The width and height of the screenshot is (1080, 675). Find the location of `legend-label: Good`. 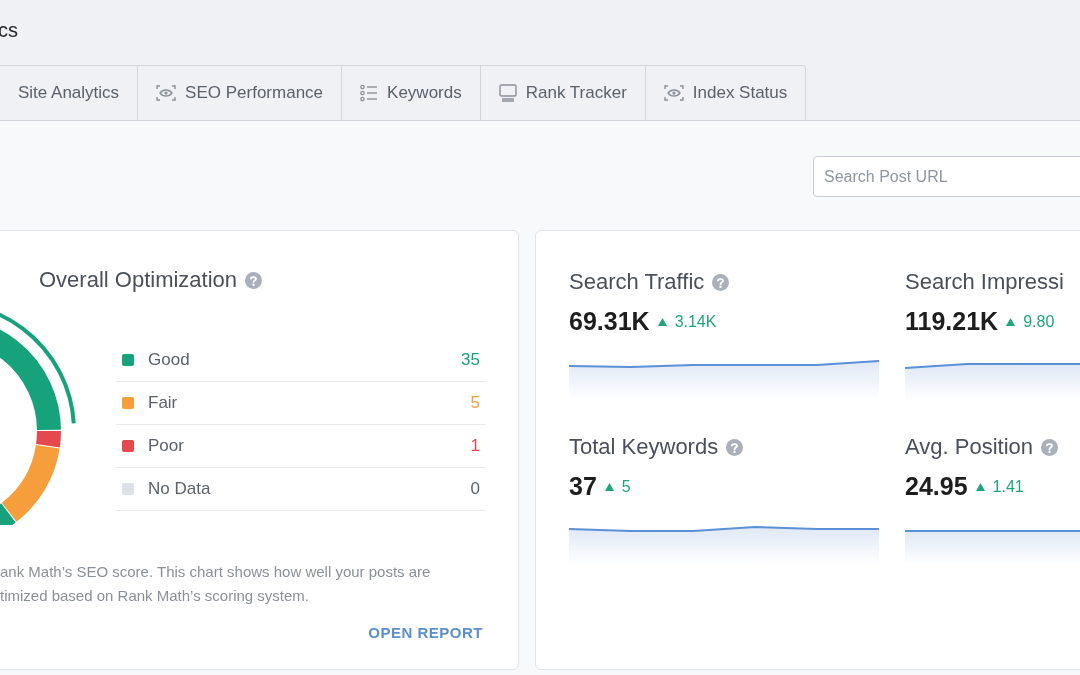

legend-label: Good is located at coordinates (169, 360).